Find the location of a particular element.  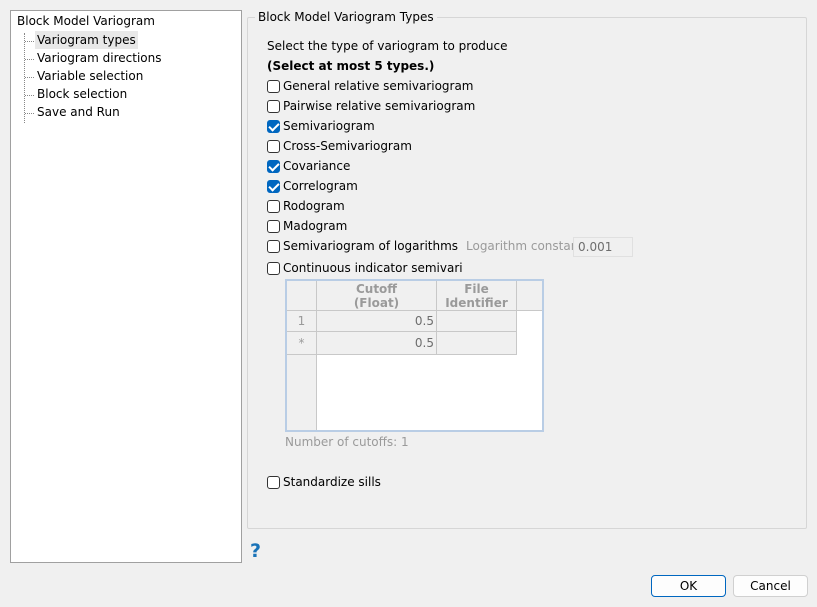

type-label: General relative semivariogram is located at coordinates (378, 86).